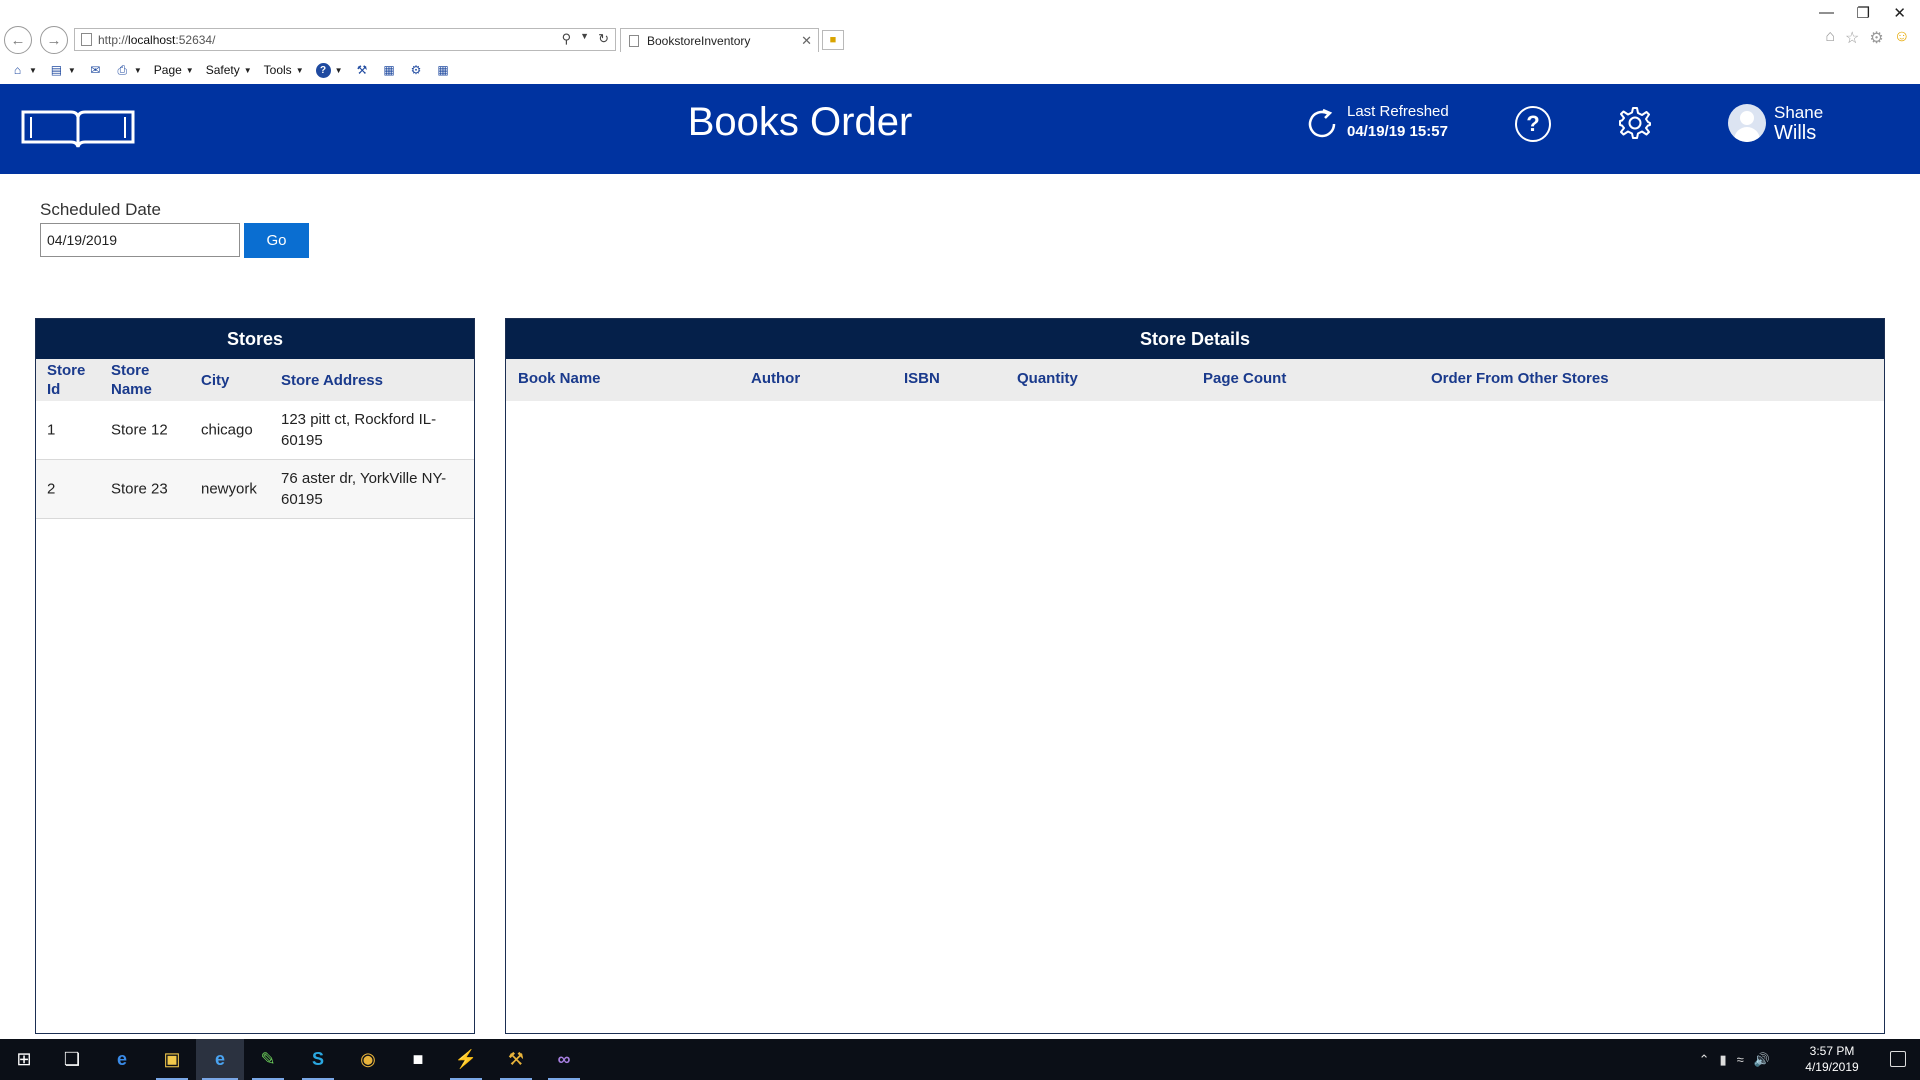 The width and height of the screenshot is (1920, 1080). What do you see at coordinates (24, 1059) in the screenshot?
I see `start-windows-icon: ⊞` at bounding box center [24, 1059].